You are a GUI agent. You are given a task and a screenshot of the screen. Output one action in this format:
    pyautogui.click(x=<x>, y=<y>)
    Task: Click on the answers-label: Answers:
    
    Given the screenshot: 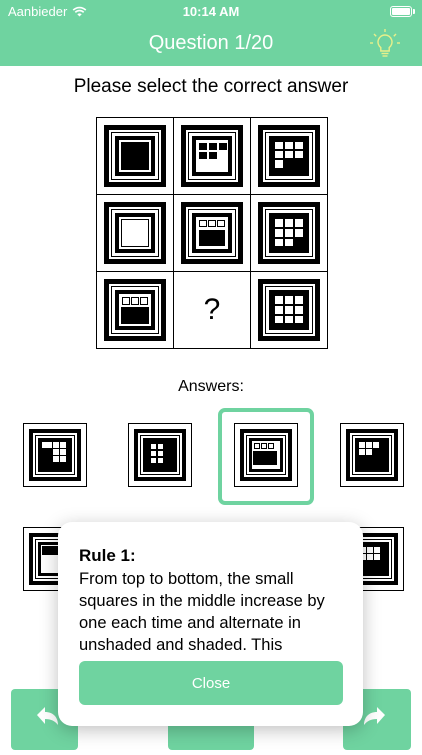 What is the action you would take?
    pyautogui.click(x=211, y=386)
    